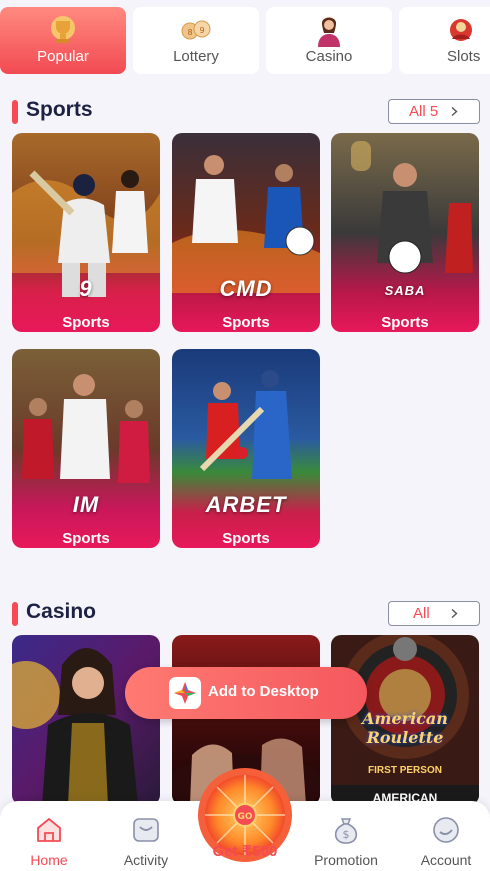  What do you see at coordinates (263, 691) in the screenshot?
I see `add-to-desktop-label: Add to Desktop` at bounding box center [263, 691].